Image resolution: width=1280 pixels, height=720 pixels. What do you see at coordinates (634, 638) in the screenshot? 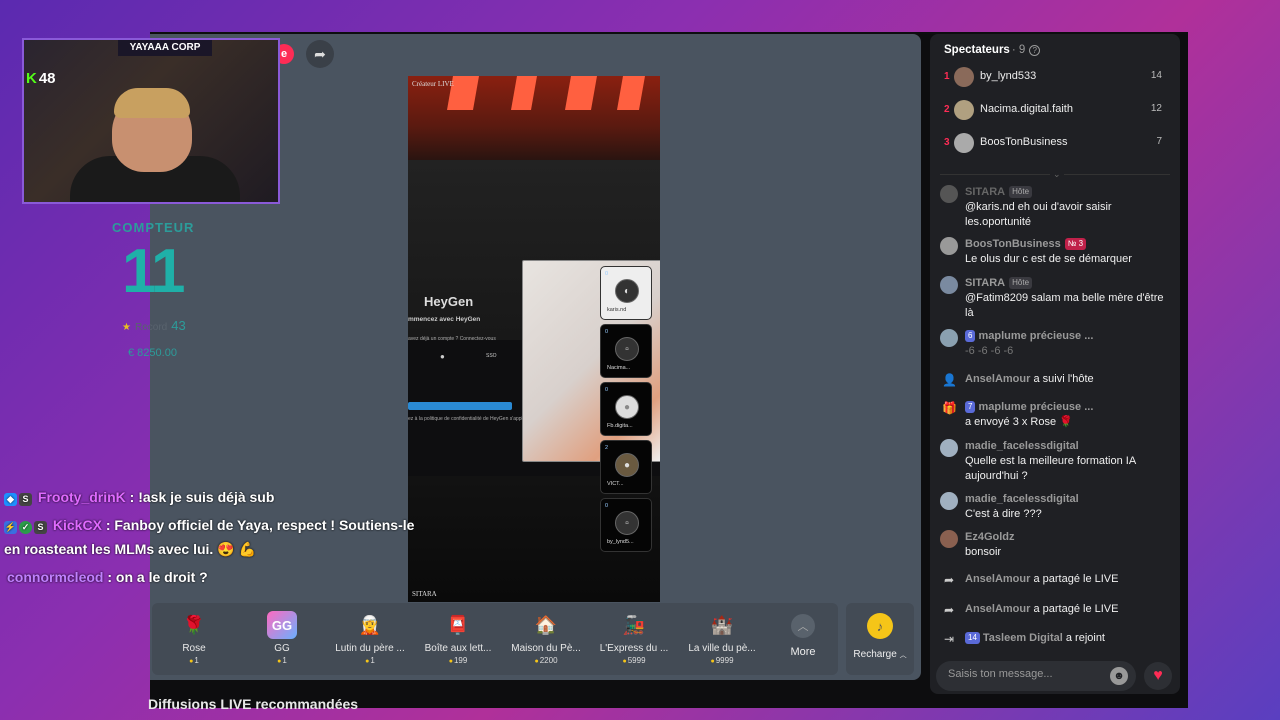
I see `gift-express: 🚂 L'Express du ... 5999` at bounding box center [634, 638].